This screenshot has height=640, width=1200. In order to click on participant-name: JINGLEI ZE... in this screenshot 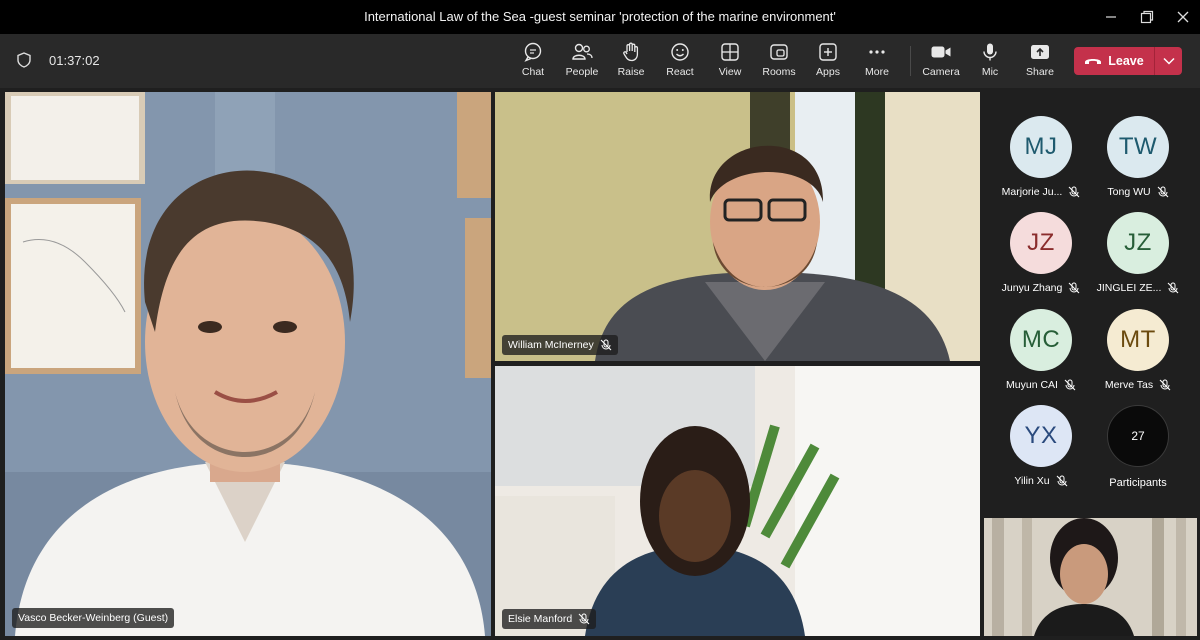, I will do `click(1129, 288)`.